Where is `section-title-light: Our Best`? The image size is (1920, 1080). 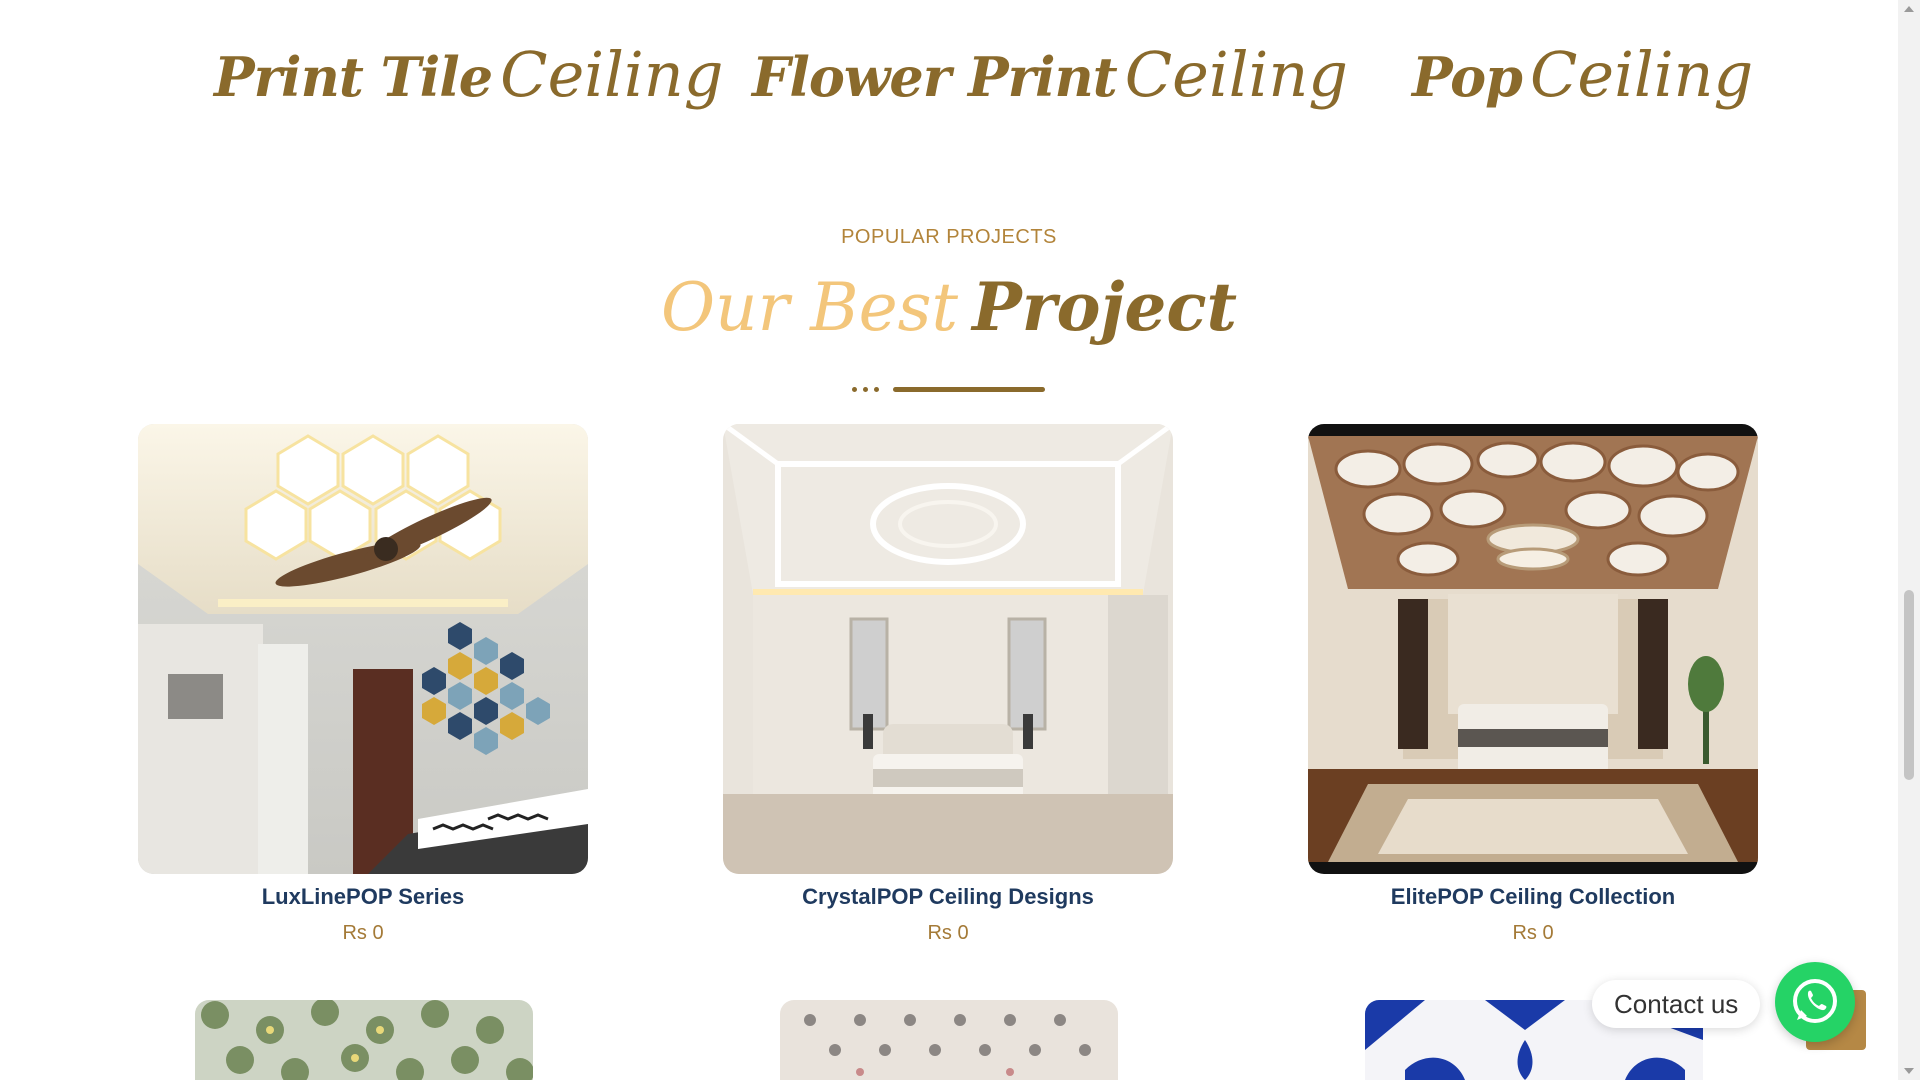
section-title-light: Our Best is located at coordinates (809, 307).